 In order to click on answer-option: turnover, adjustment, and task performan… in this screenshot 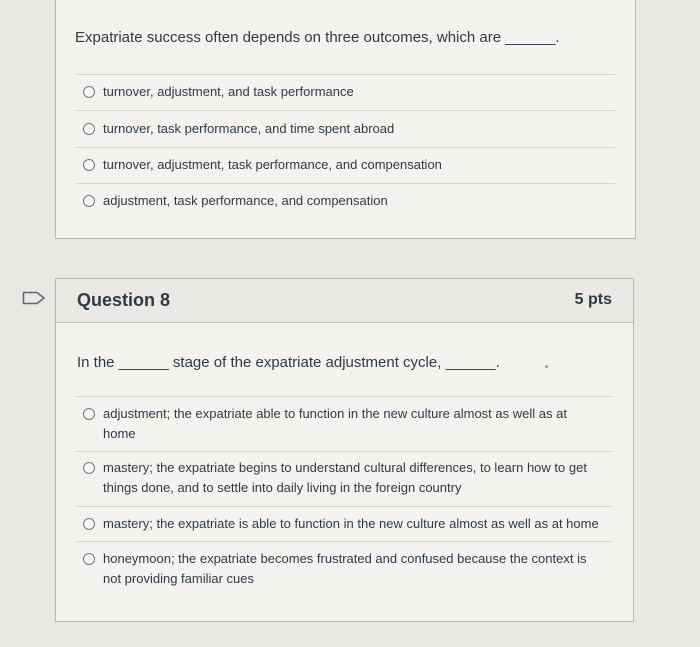, I will do `click(218, 93)`.